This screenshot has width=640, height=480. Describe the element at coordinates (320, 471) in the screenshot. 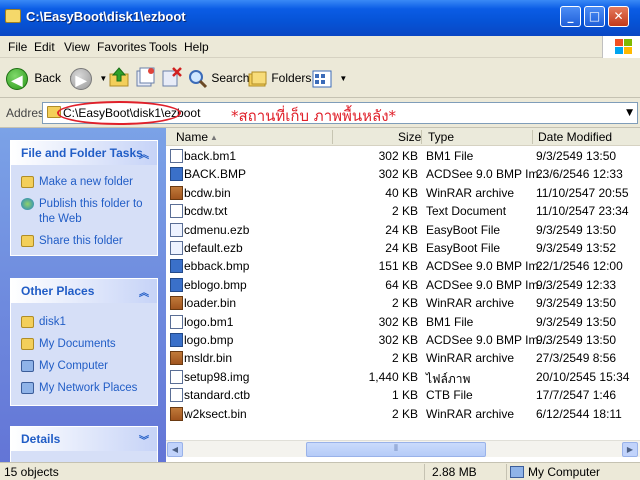

I see `status-bar: 15 objects 2.88 MB My Computer` at that location.